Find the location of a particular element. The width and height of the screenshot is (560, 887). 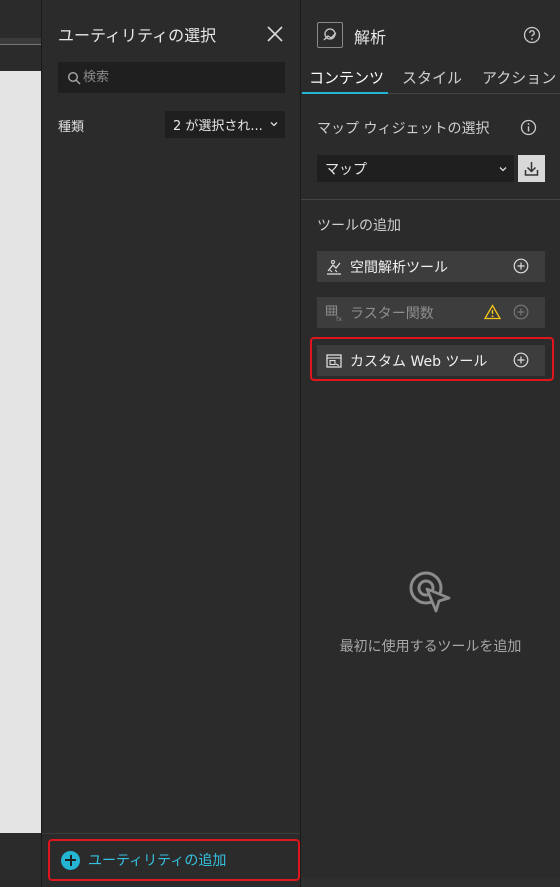

tool-label: 空間解析ツール is located at coordinates (399, 267).